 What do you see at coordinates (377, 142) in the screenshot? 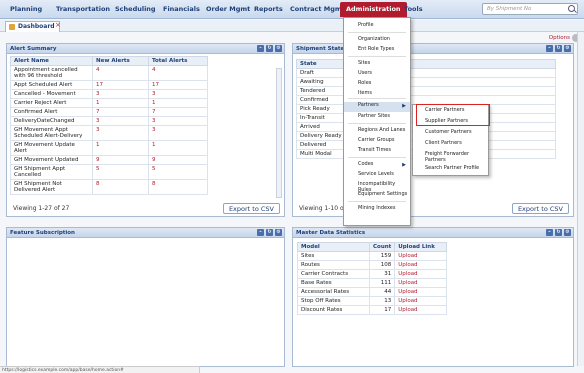
I see `menu-item-carrier-groups: Carrier Groups` at bounding box center [377, 142].